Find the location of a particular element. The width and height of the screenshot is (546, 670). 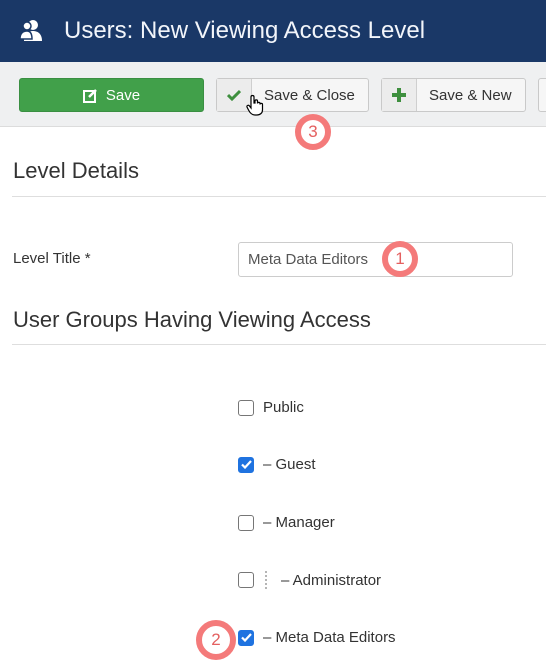

group-row-administrator: – Administrator is located at coordinates (309, 580).